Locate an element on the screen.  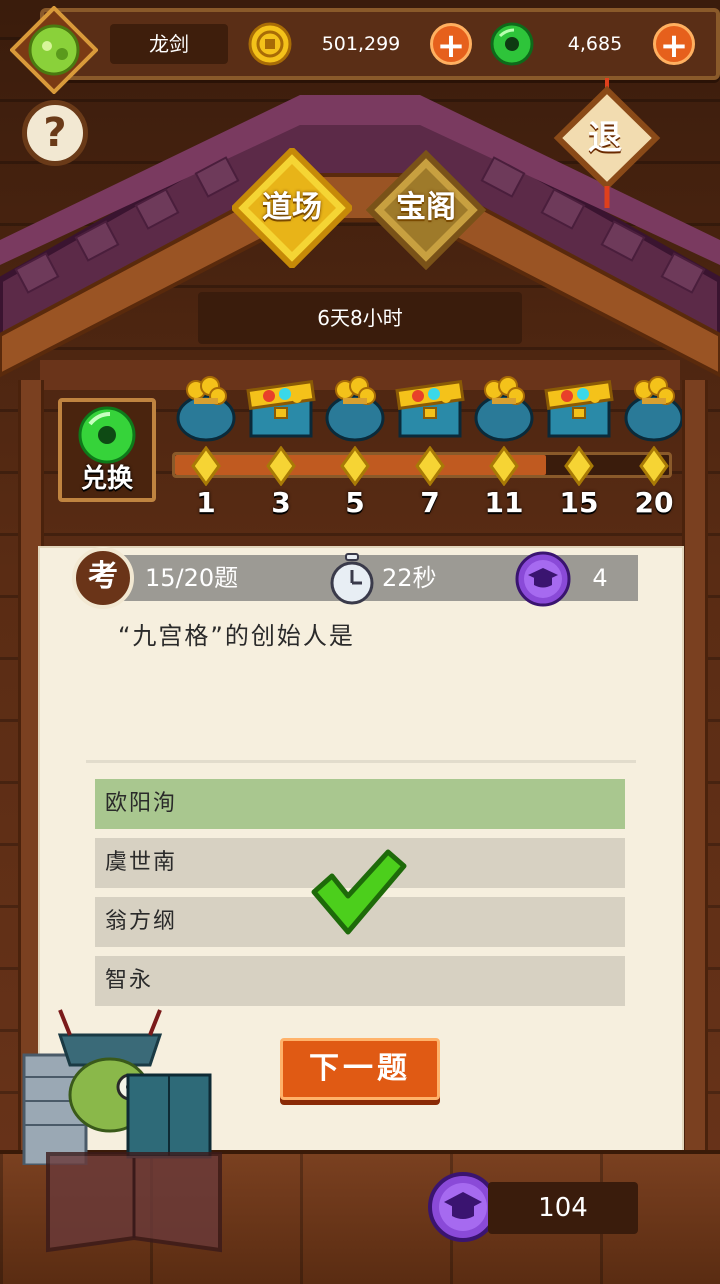
question-progress: 15/20题 is located at coordinates (192, 578).